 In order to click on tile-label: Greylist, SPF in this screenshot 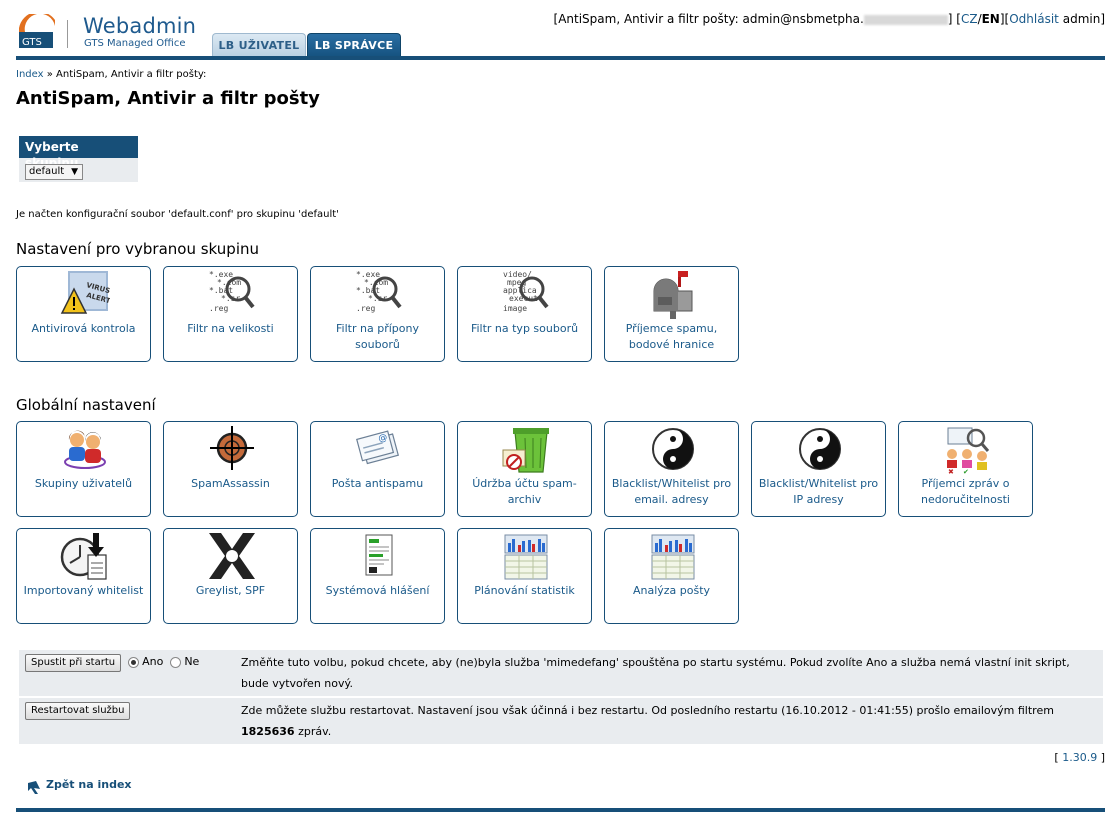, I will do `click(230, 590)`.